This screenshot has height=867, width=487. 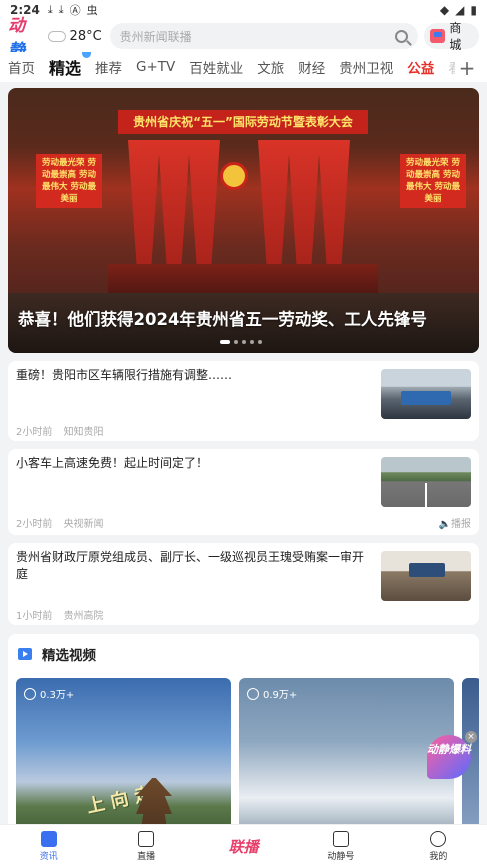 I want to click on video-card: 0.3万+ 上 向 走, so click(x=123, y=756).